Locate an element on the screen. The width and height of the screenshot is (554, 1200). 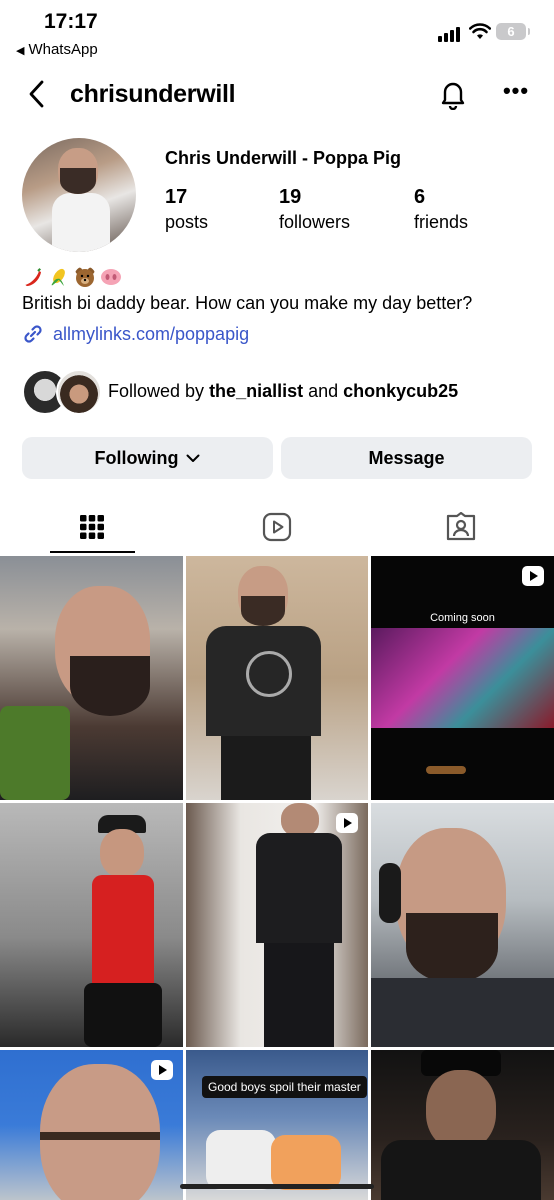
back-triangle-icon: ◀ is located at coordinates (20, 51).